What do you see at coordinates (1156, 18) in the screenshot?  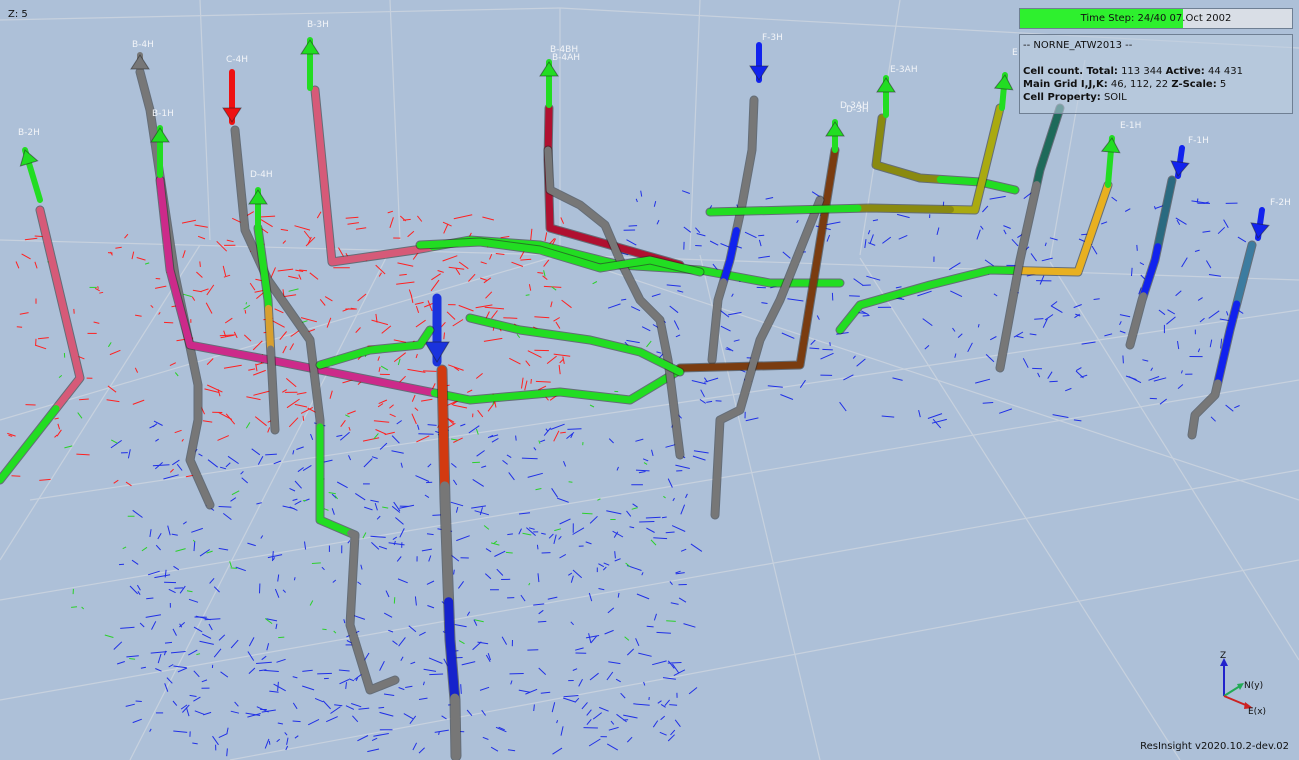 I see `time-step-bar: Time Step: 24/40 07.Oct 2002` at bounding box center [1156, 18].